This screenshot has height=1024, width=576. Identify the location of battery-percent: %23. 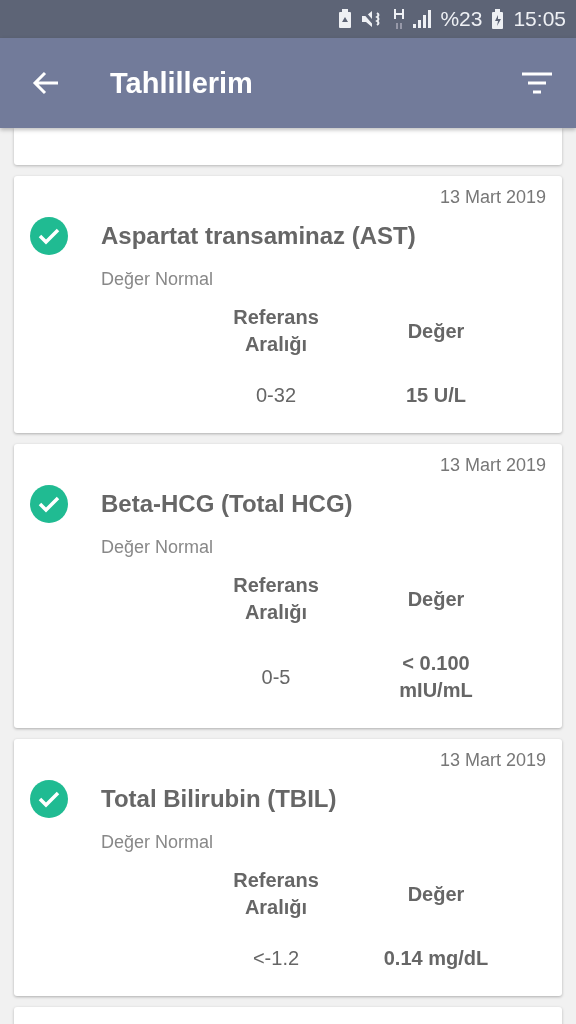
(461, 19).